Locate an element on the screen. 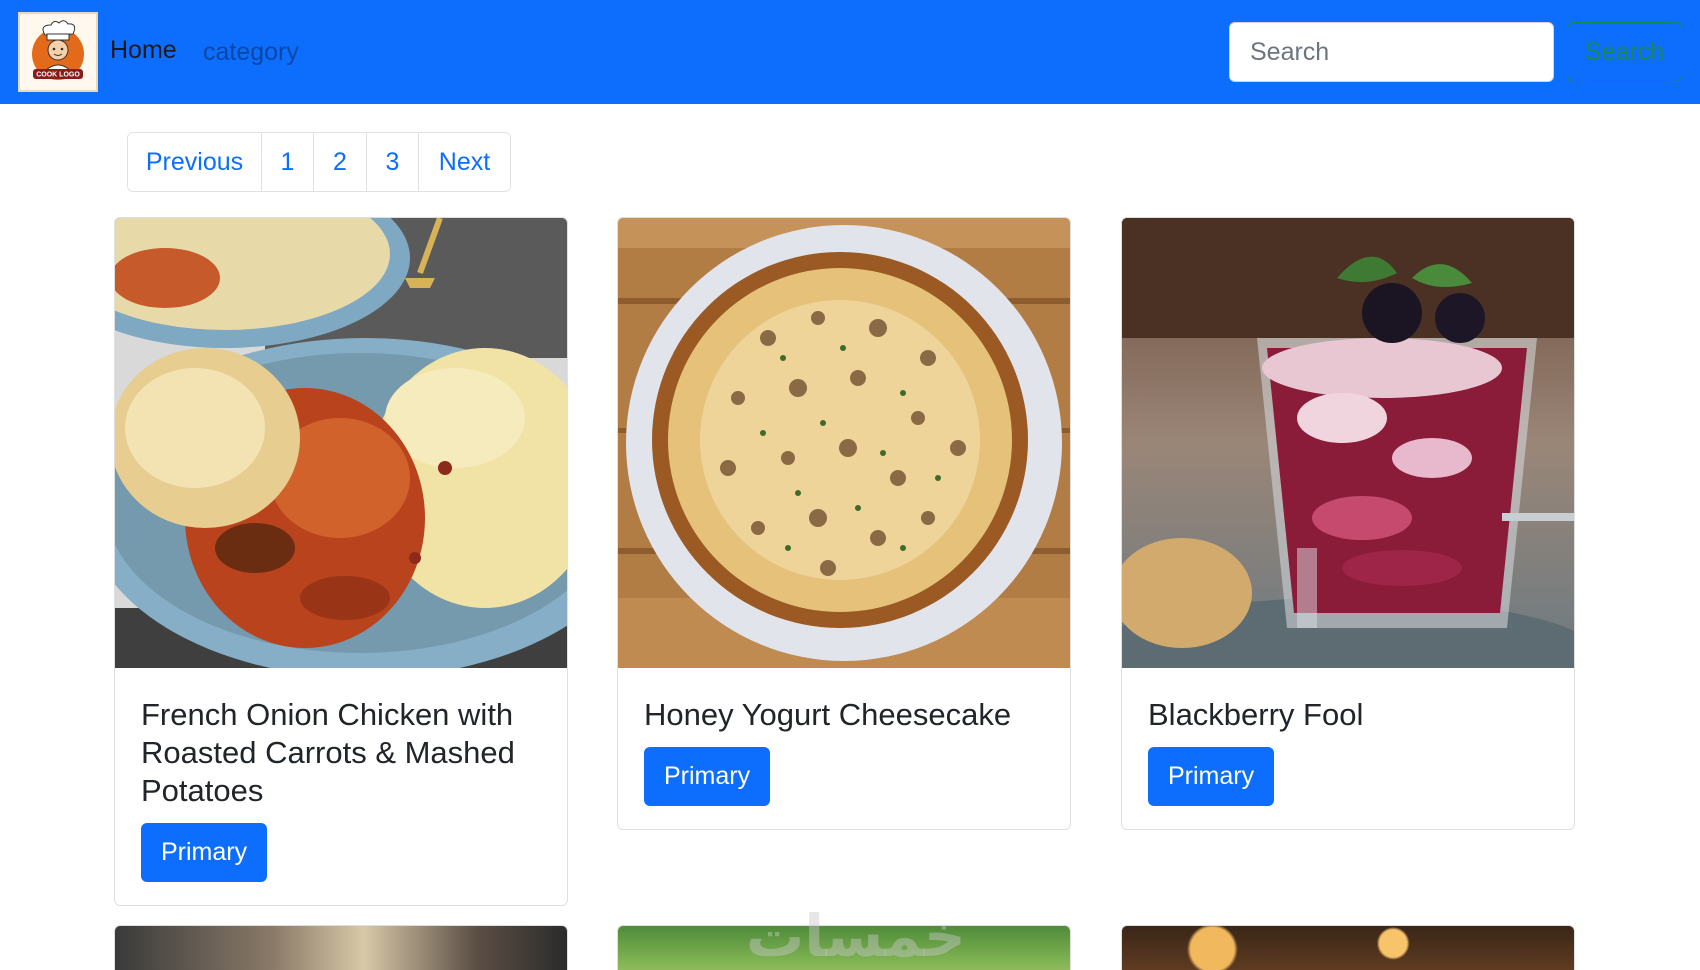 The image size is (1700, 970). brand-logo: COOK LOGO is located at coordinates (58, 52).